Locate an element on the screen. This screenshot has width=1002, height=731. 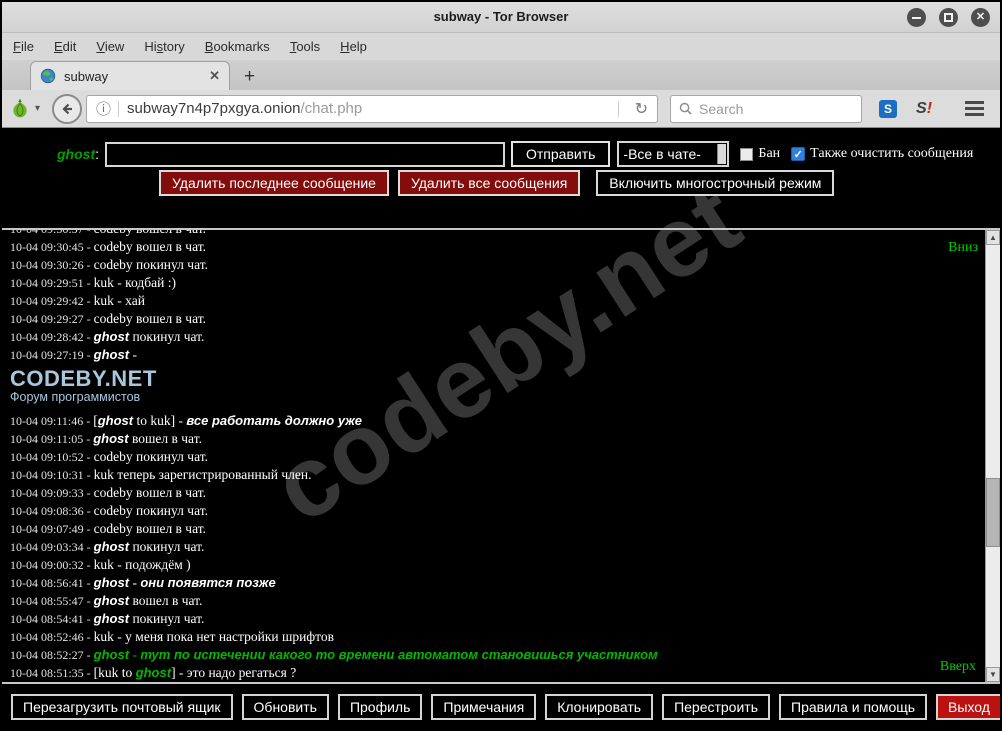
toolbar-button: Профиль is located at coordinates (380, 706).